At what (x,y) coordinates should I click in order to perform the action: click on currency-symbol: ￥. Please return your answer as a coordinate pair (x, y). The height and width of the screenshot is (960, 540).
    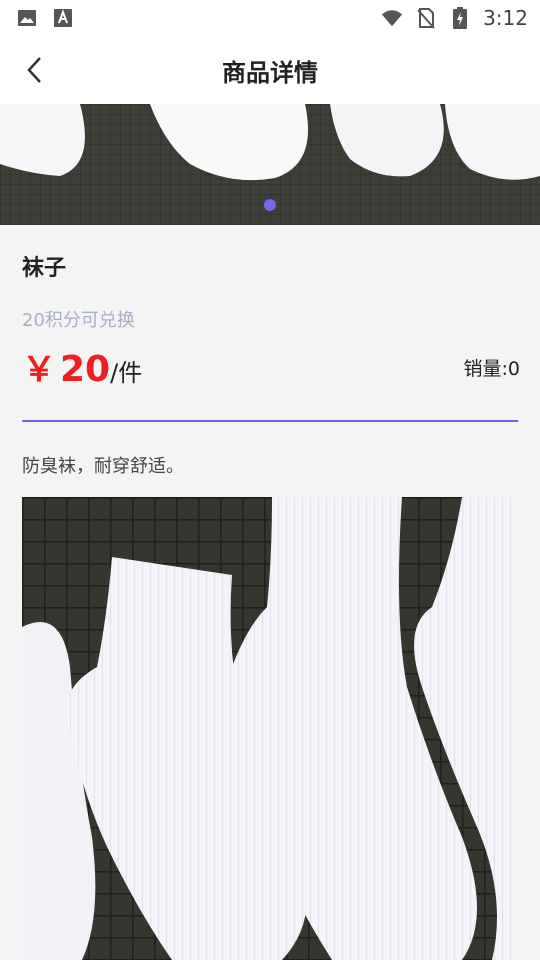
    Looking at the image, I should click on (39, 370).